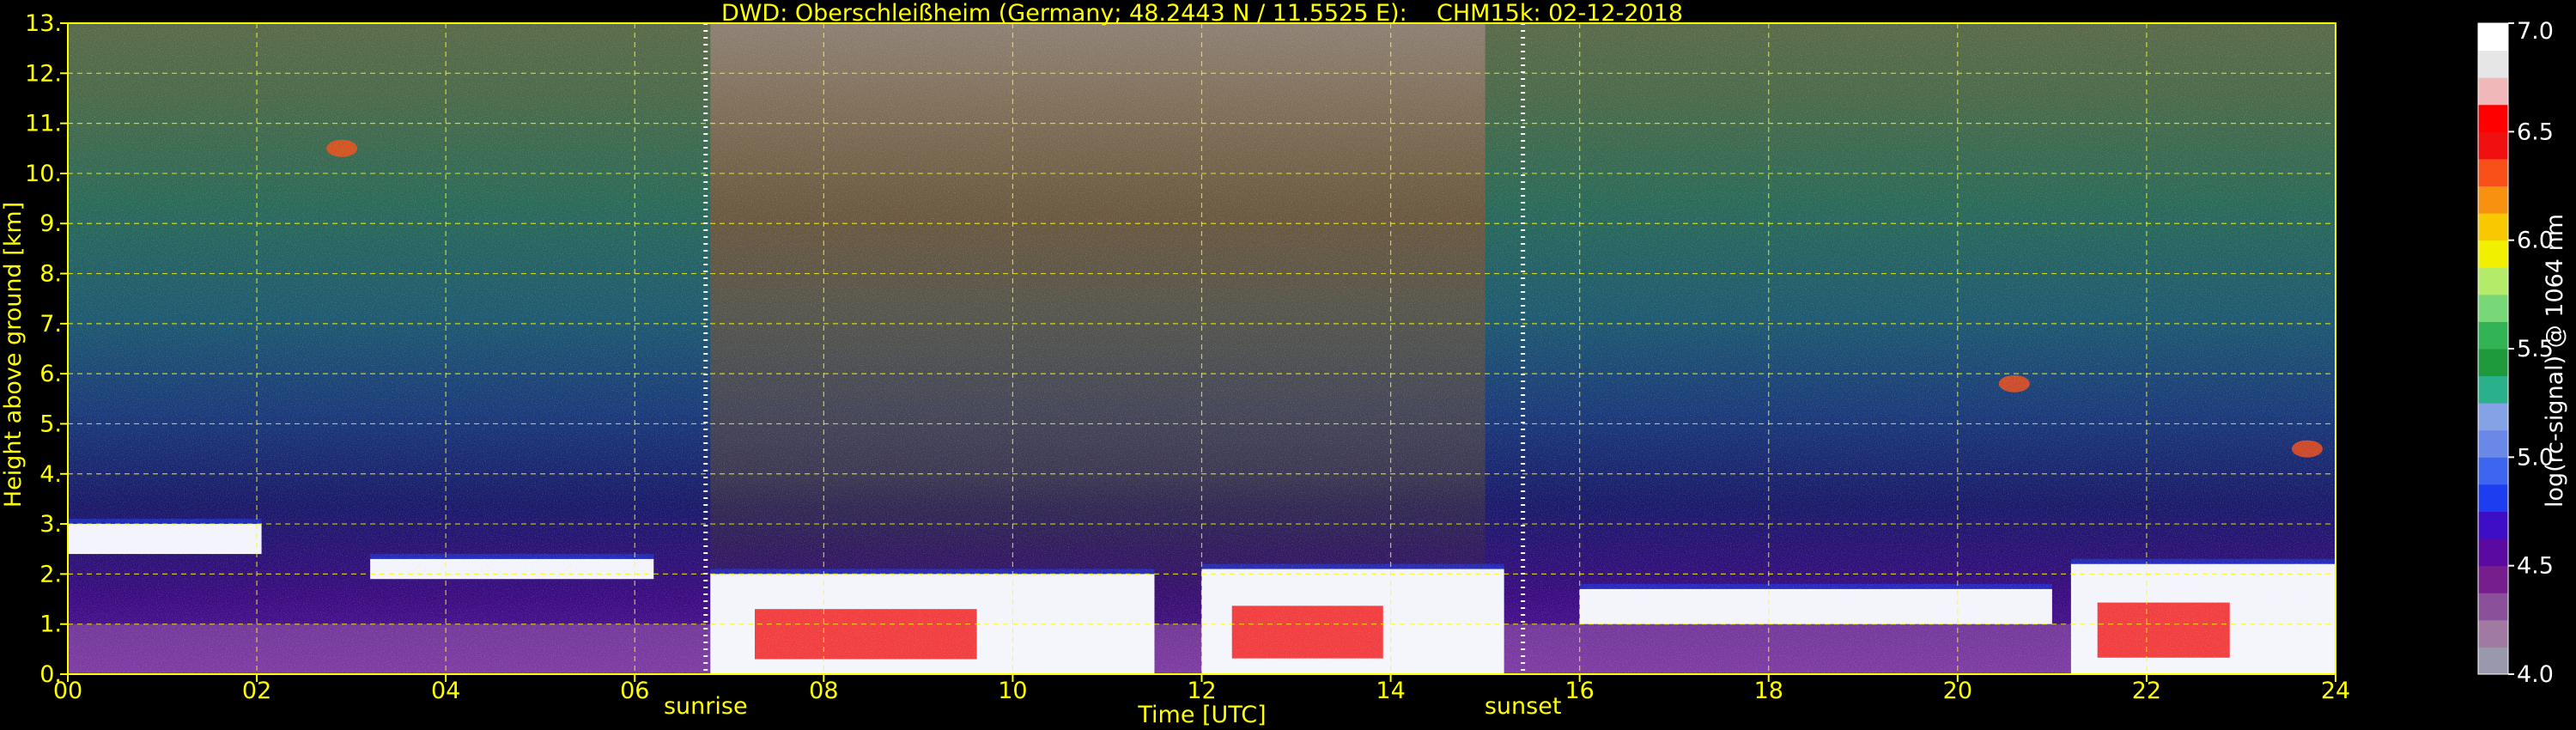 The width and height of the screenshot is (2576, 730). I want to click on y-axis-label: Height above ground [km], so click(13, 355).